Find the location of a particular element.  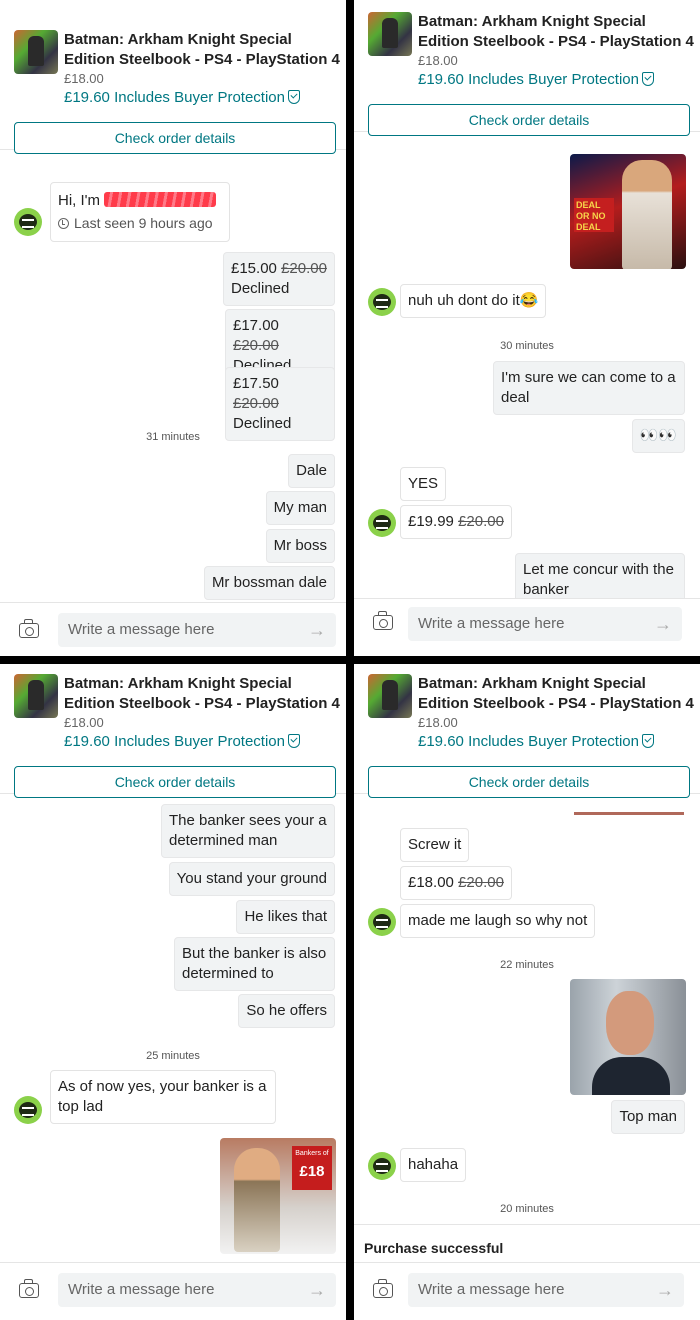

message-bubble: But the banker is also determined to is located at coordinates (254, 964).